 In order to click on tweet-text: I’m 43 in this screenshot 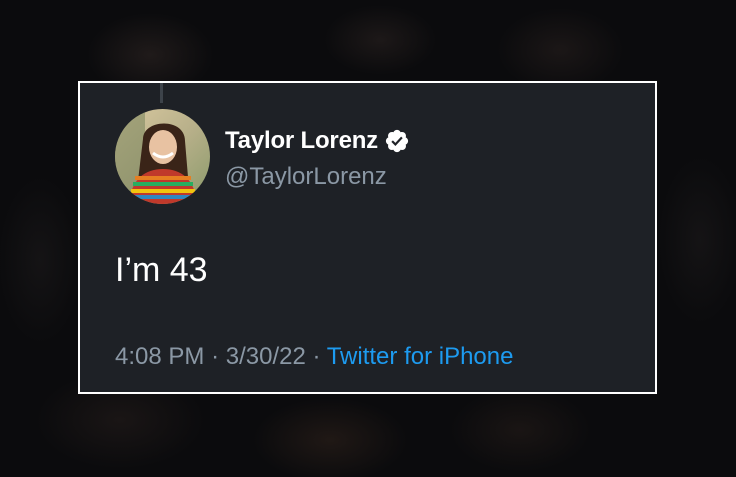, I will do `click(161, 270)`.